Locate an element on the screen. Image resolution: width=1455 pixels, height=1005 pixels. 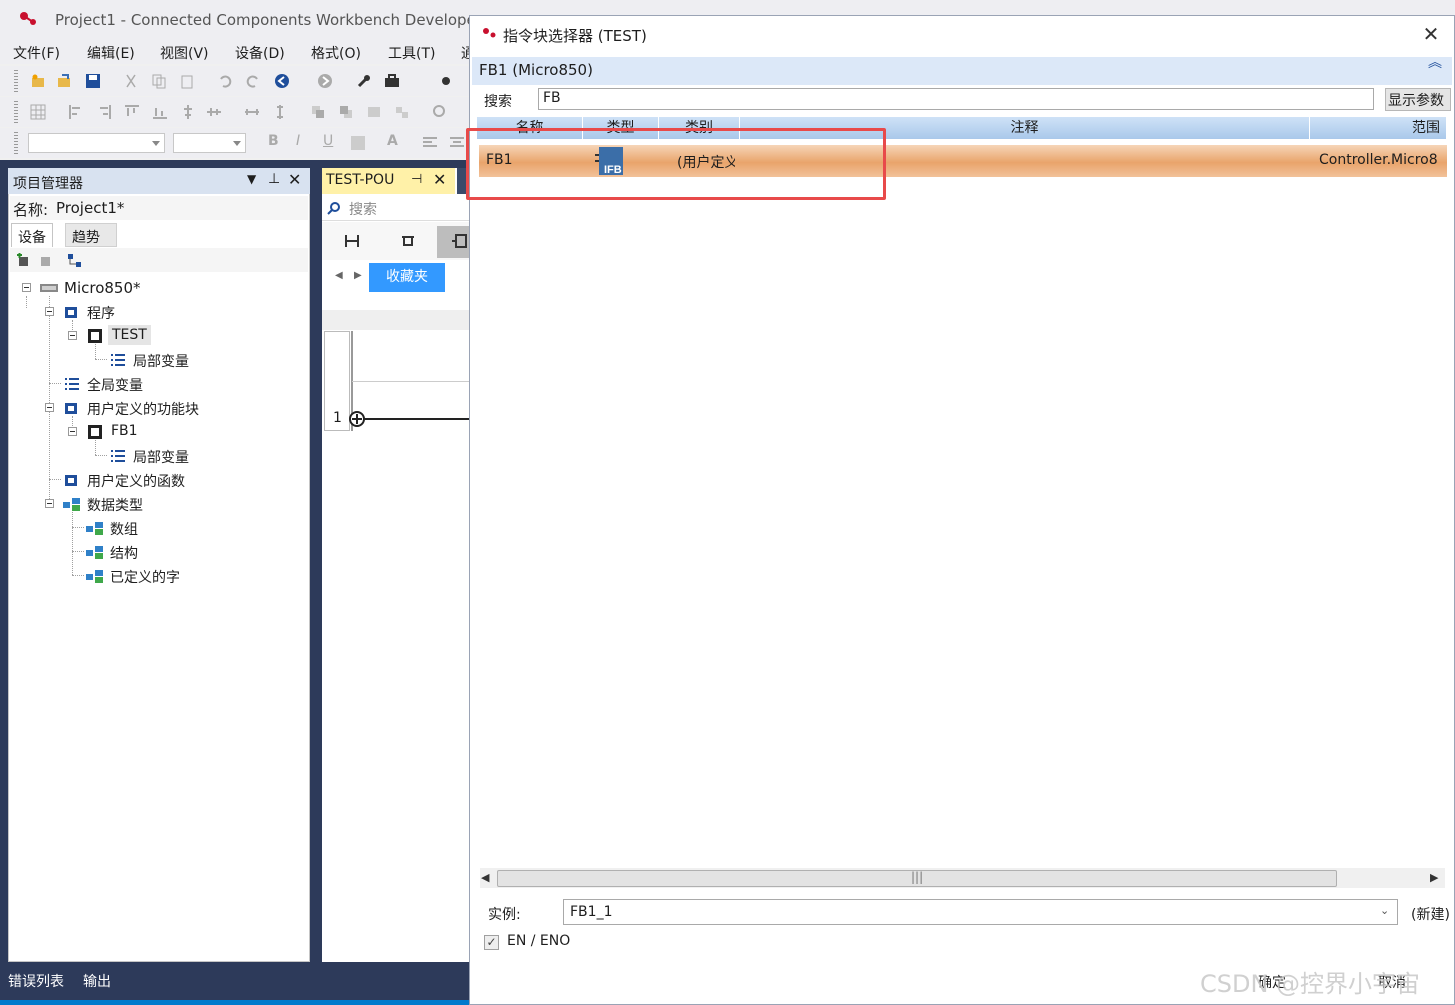
en-eno-checkbox: ✓ is located at coordinates (491, 942).